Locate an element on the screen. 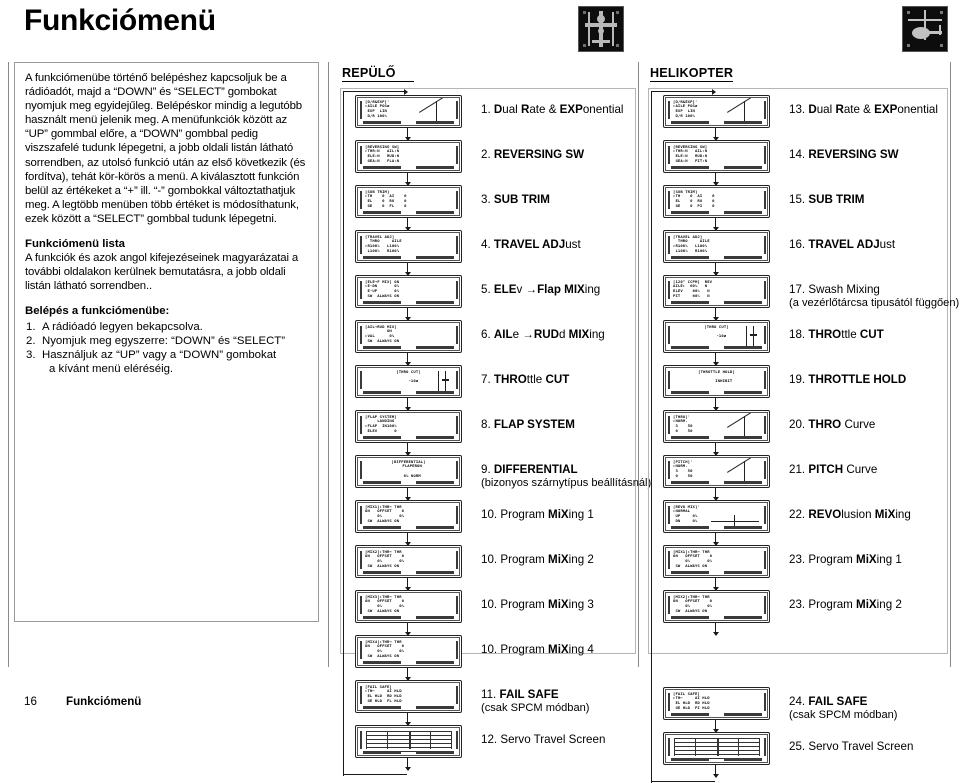  menu-flow-row: 25. Servo Travel Screen is located at coordinates (798, 755).